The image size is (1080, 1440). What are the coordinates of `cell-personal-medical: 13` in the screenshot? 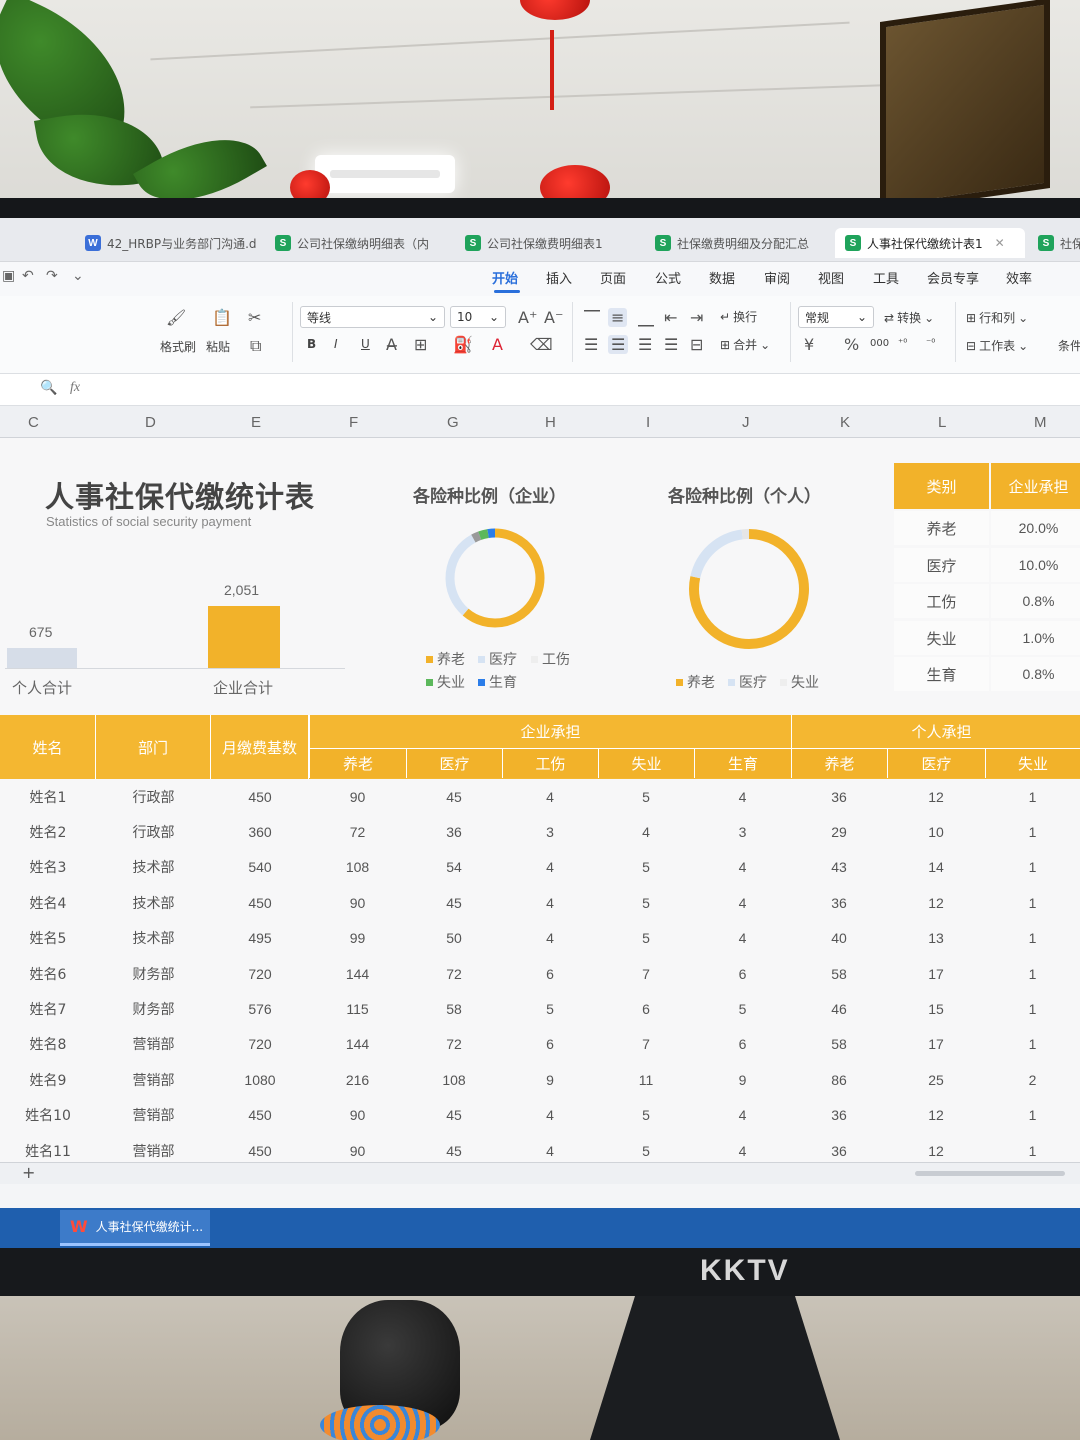 It's located at (936, 938).